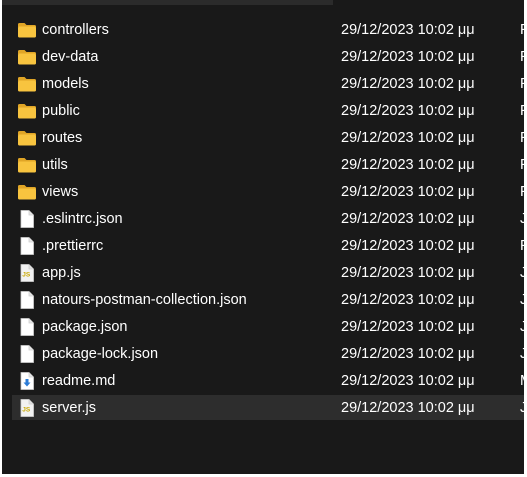 The image size is (527, 477). What do you see at coordinates (100, 354) in the screenshot?
I see `file-name: package-lock.json` at bounding box center [100, 354].